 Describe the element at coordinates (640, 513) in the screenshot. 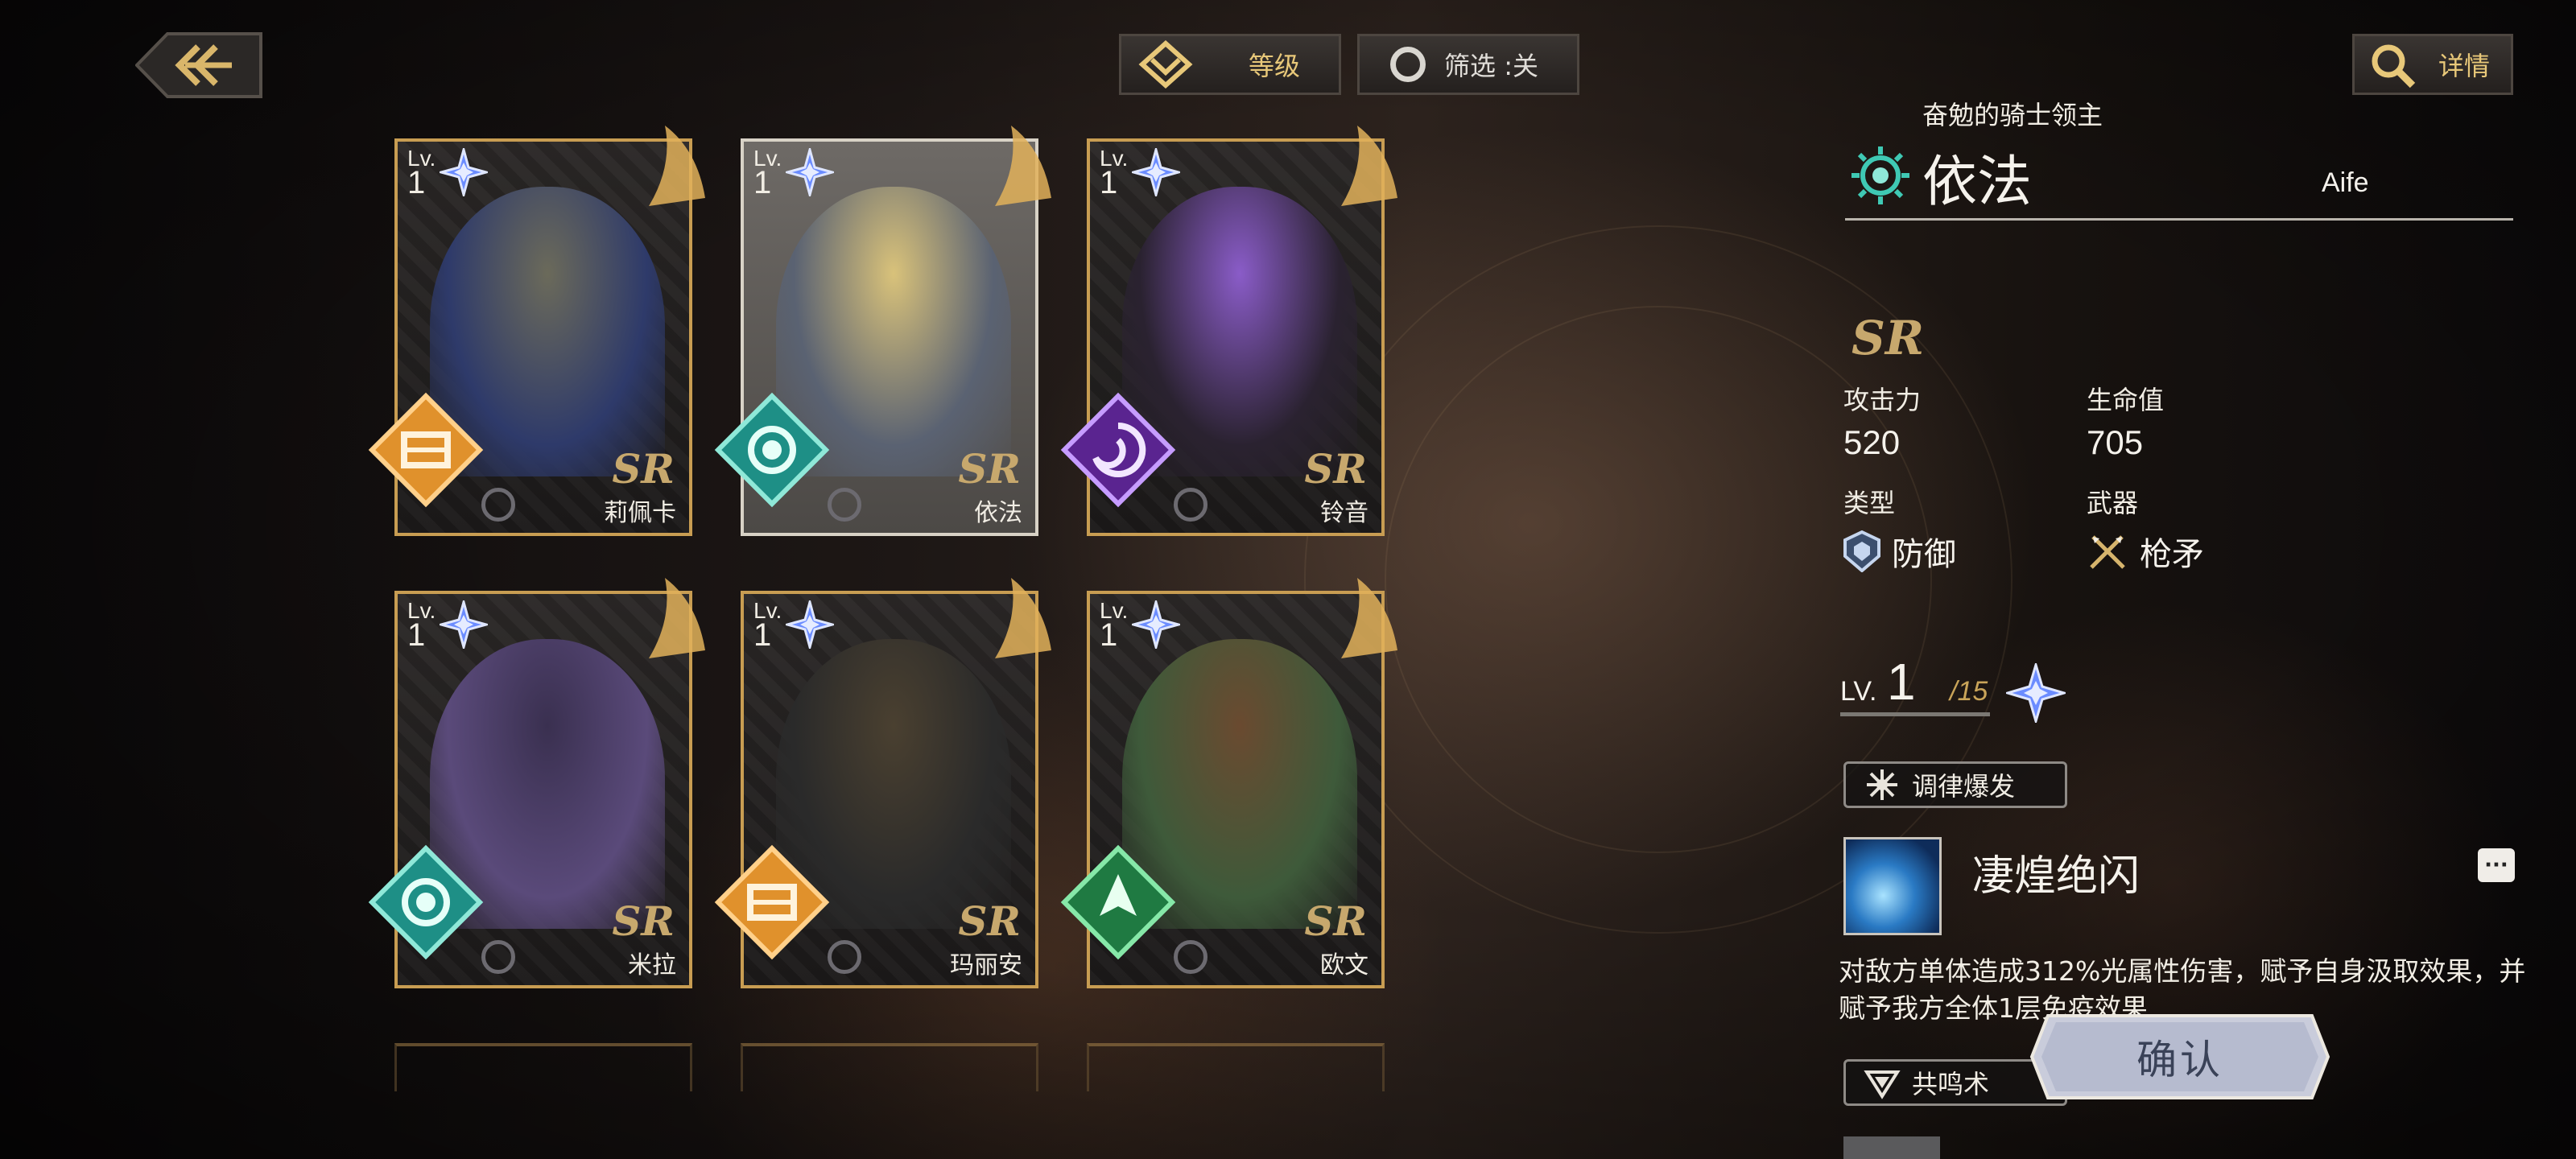

I see `card-name: 莉佩卡` at that location.